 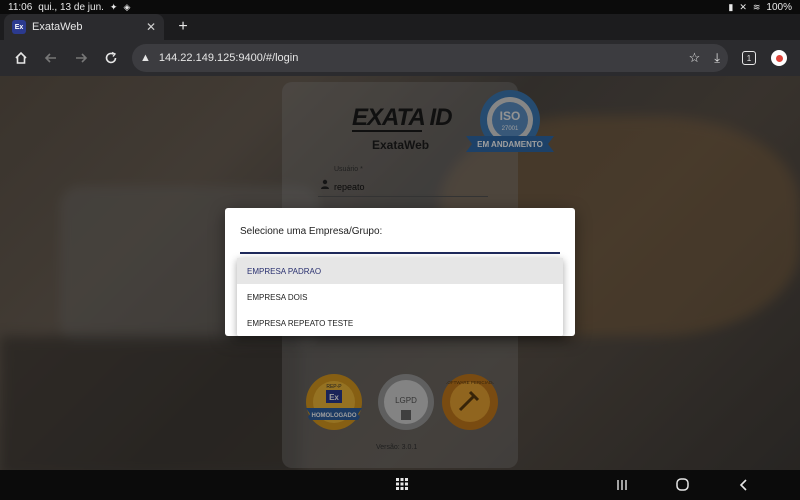 I want to click on status-date: qui., 13 de jun., so click(x=71, y=7).